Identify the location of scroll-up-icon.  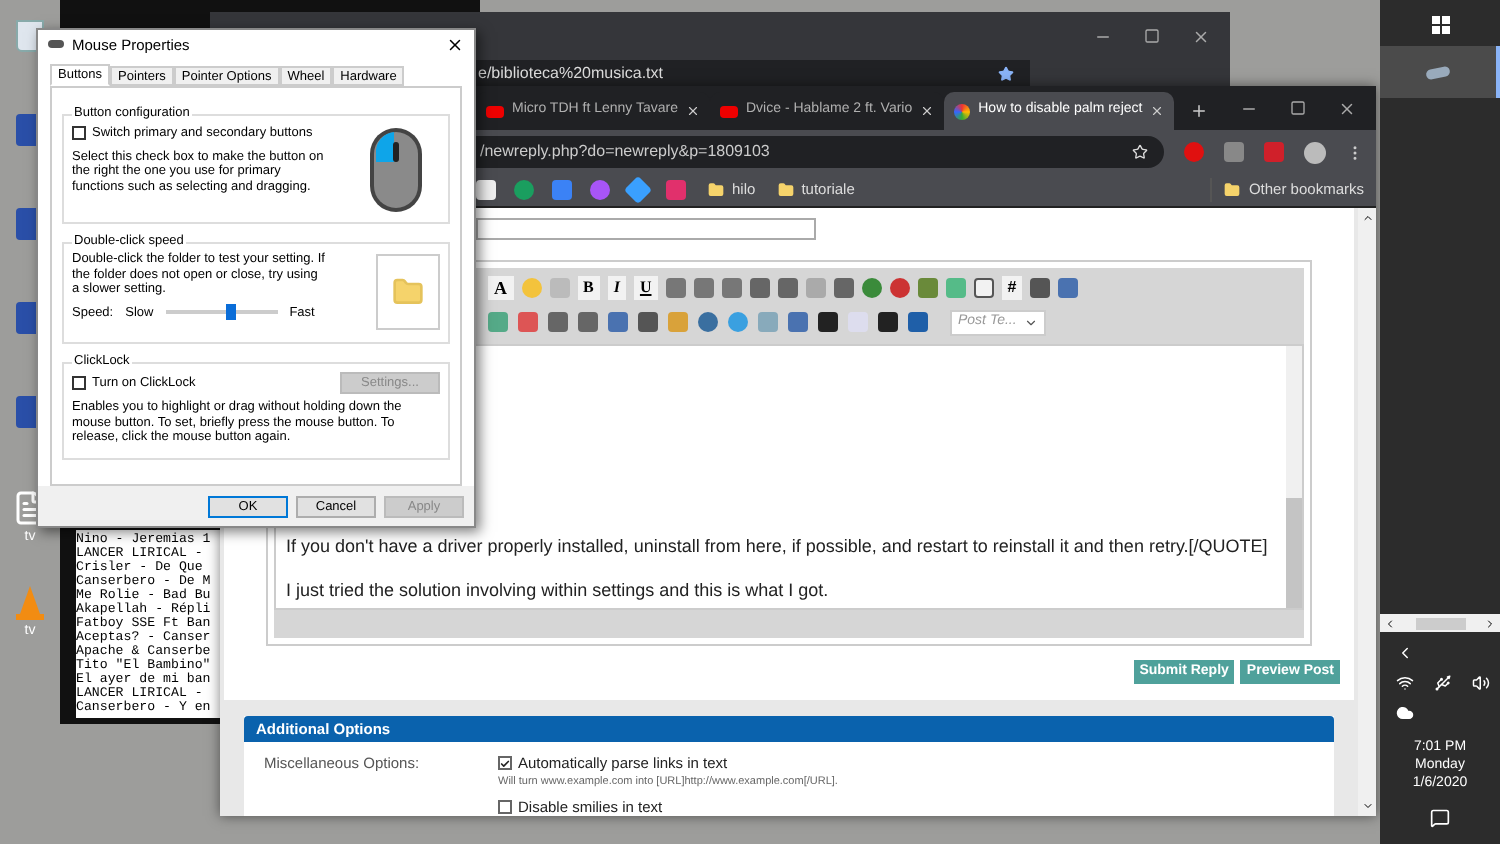
(1367, 218).